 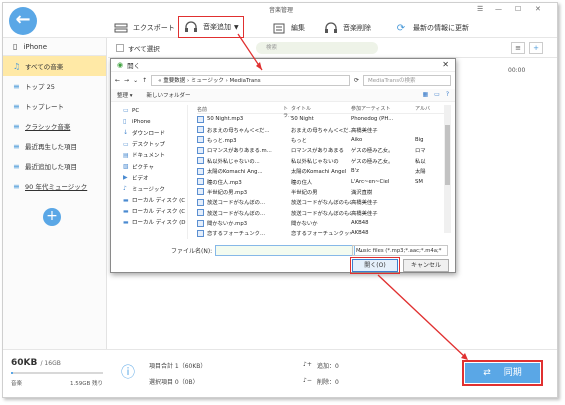 I want to click on preview-pane-icon: ▭, so click(x=437, y=94).